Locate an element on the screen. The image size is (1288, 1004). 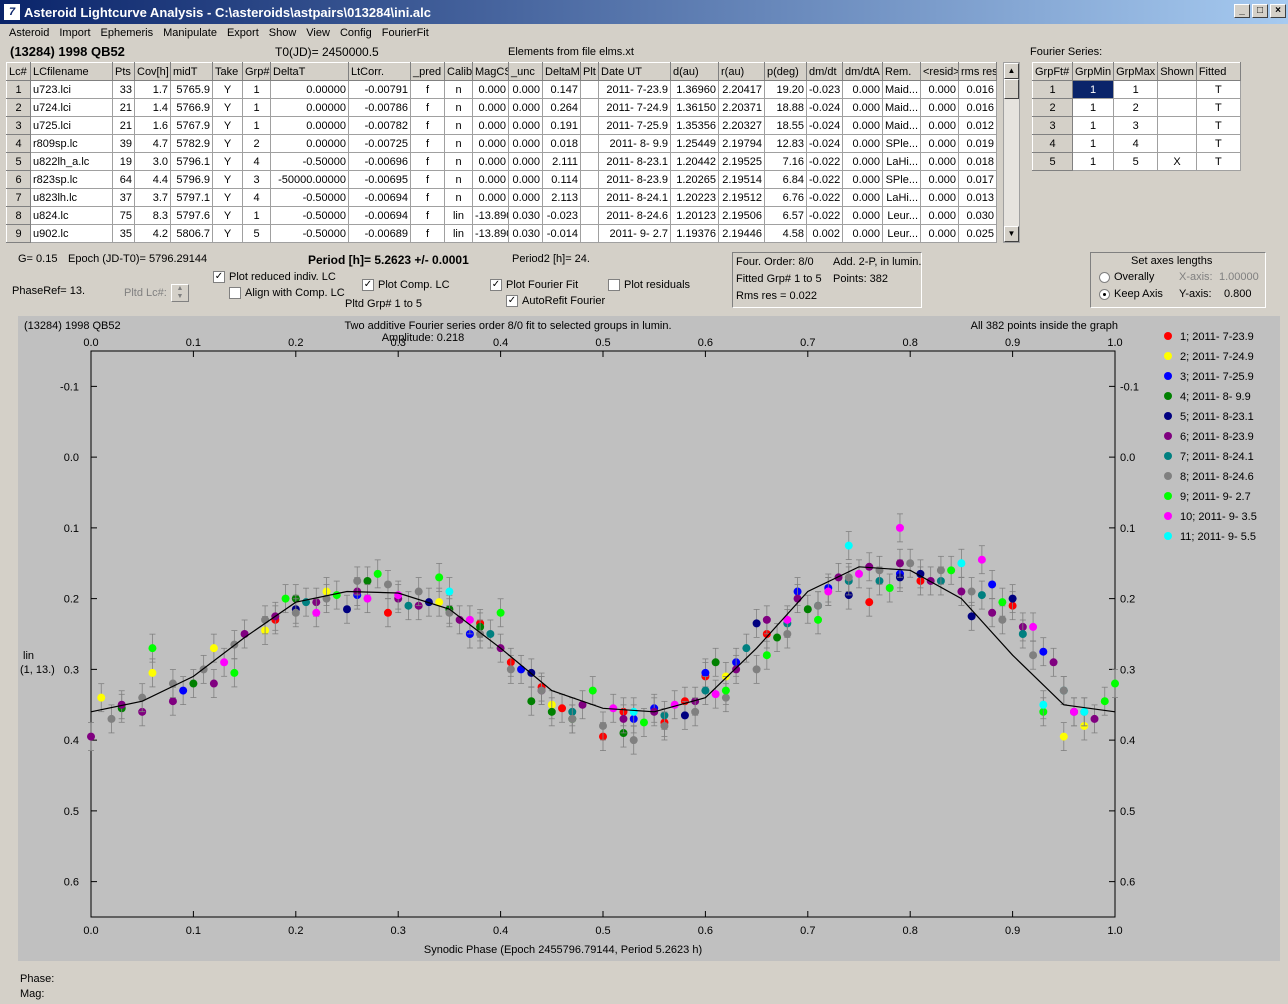
table-cell: 2 is located at coordinates (18, 107).